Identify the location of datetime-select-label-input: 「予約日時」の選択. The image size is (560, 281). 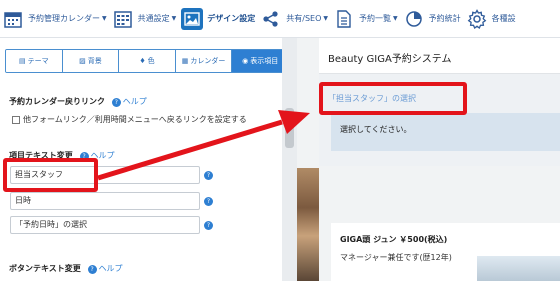
(105, 225).